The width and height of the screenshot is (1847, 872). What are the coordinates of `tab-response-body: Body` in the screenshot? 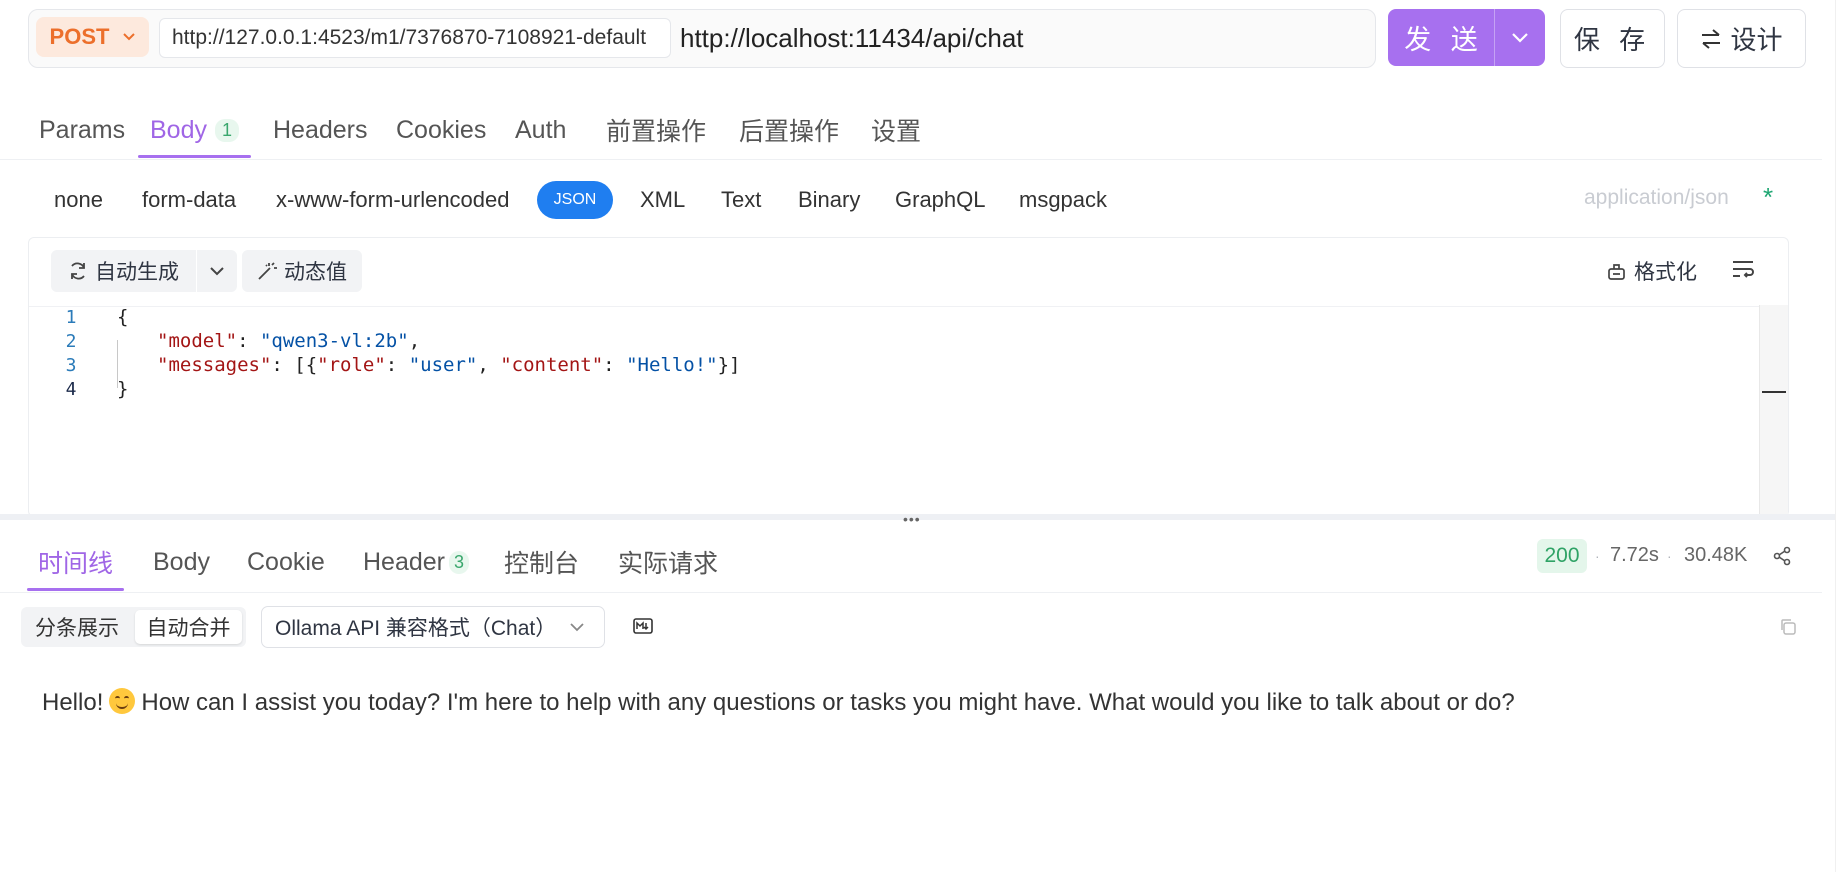 It's located at (181, 562).